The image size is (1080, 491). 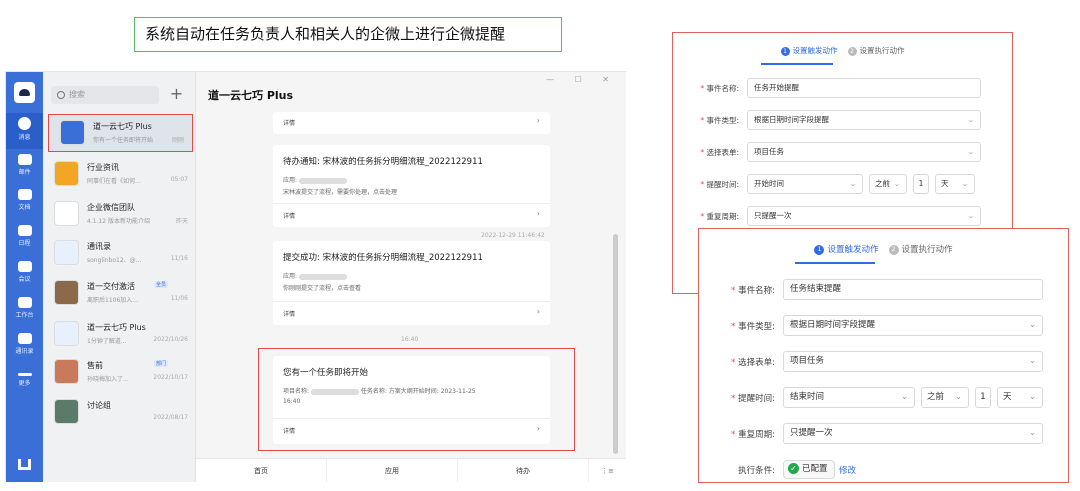 I want to click on rail-contacts: 通讯录, so click(x=24, y=347).